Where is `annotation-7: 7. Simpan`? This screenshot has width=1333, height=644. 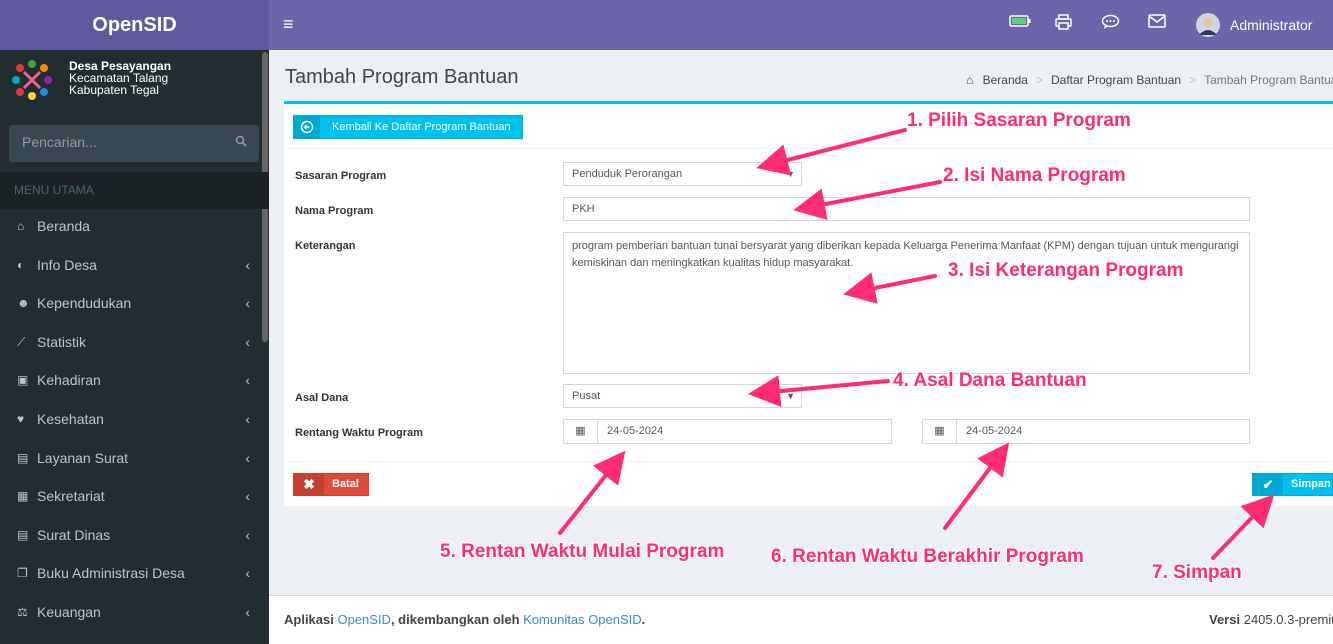
annotation-7: 7. Simpan is located at coordinates (1197, 572).